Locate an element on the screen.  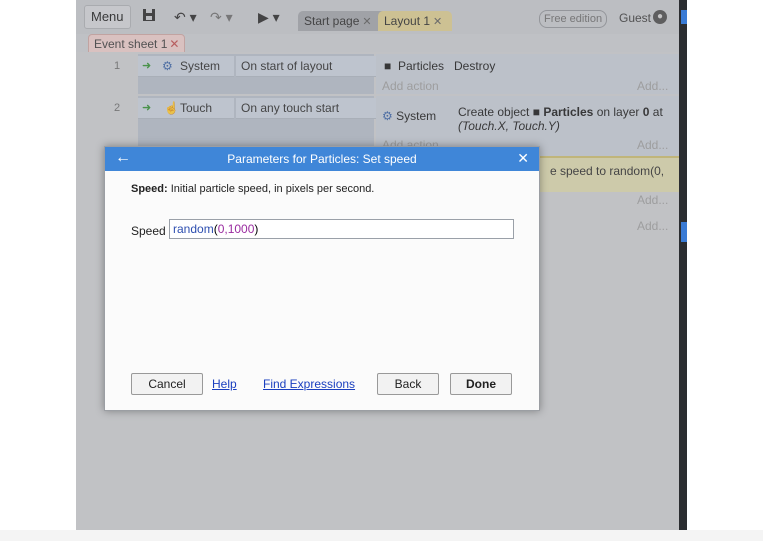
description-label: Speed: is located at coordinates (149, 189).